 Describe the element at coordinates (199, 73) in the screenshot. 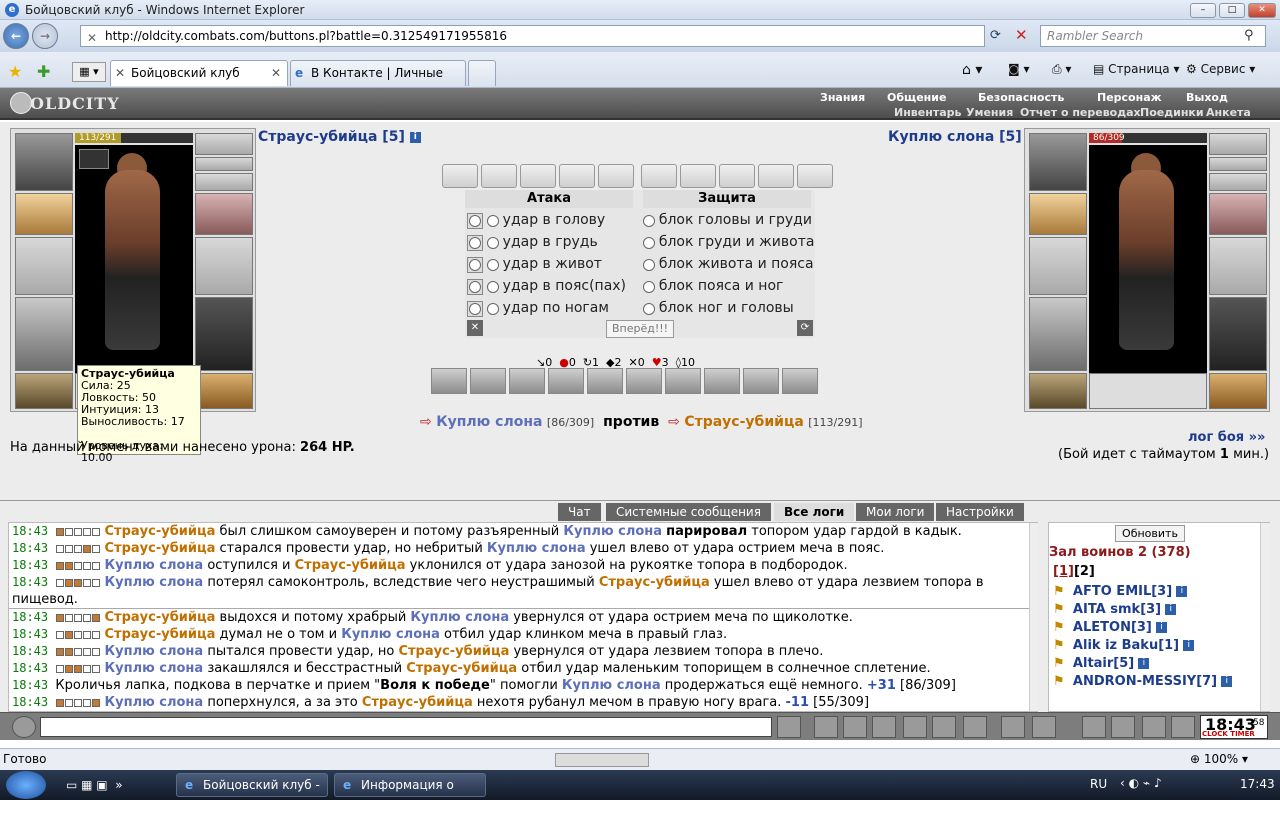

I see `tab-combats: ✕ Бойцовский клуб ✕` at that location.